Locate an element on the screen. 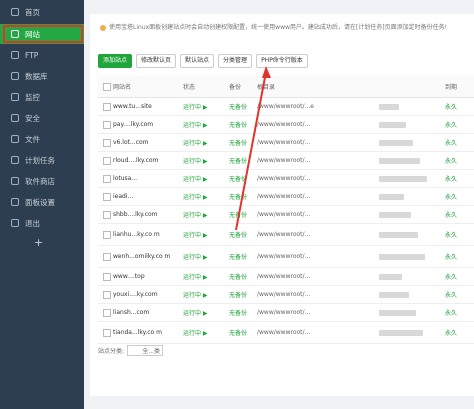 The height and width of the screenshot is (409, 474). arrow-line is located at coordinates (251, 151).